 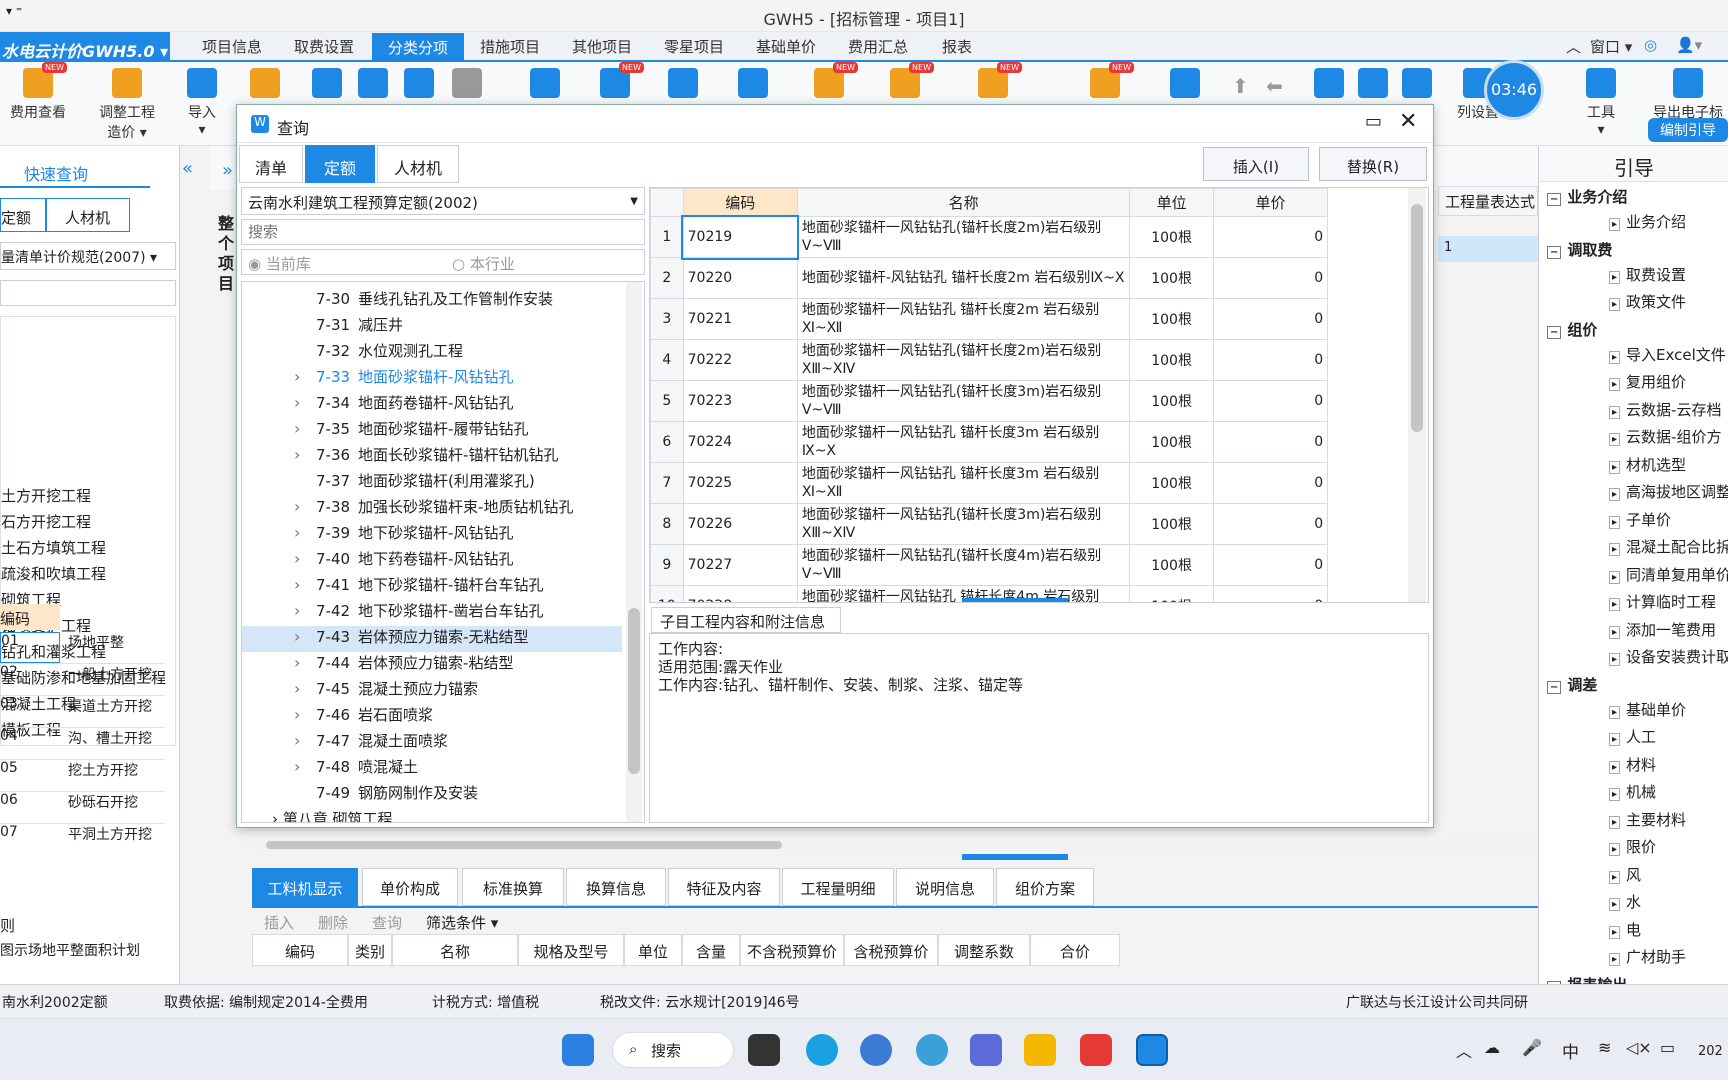 I want to click on qty-expr-cell: 1, so click(x=1488, y=249).